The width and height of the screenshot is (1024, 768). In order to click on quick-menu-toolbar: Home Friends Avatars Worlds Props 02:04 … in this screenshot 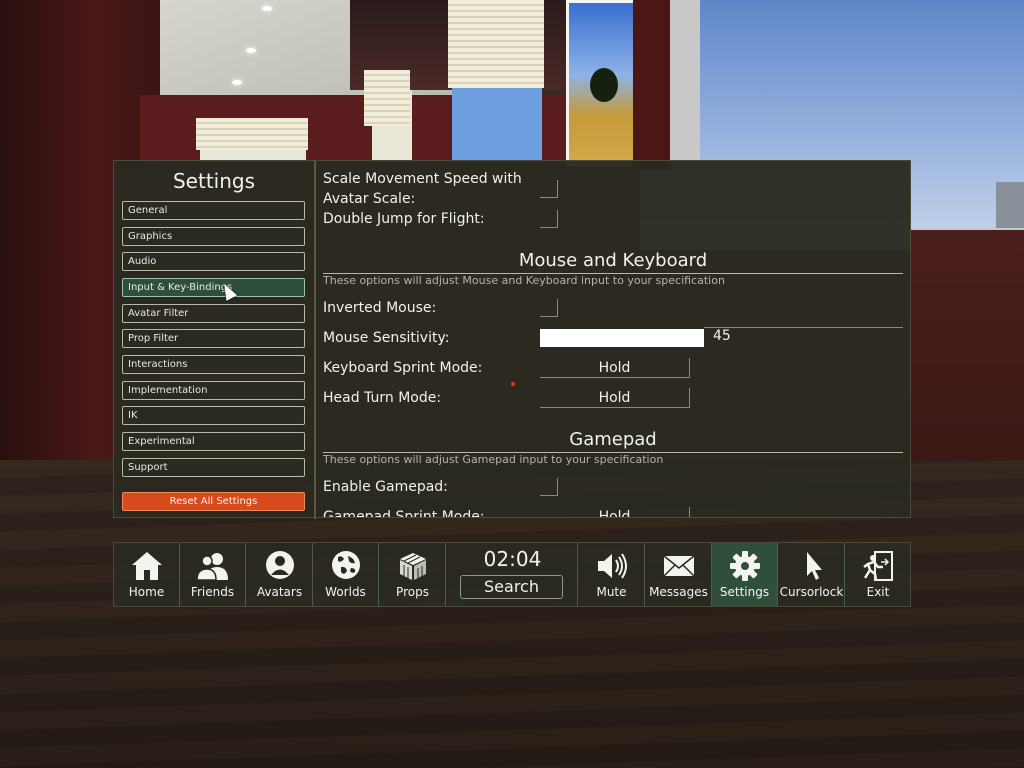, I will do `click(512, 574)`.